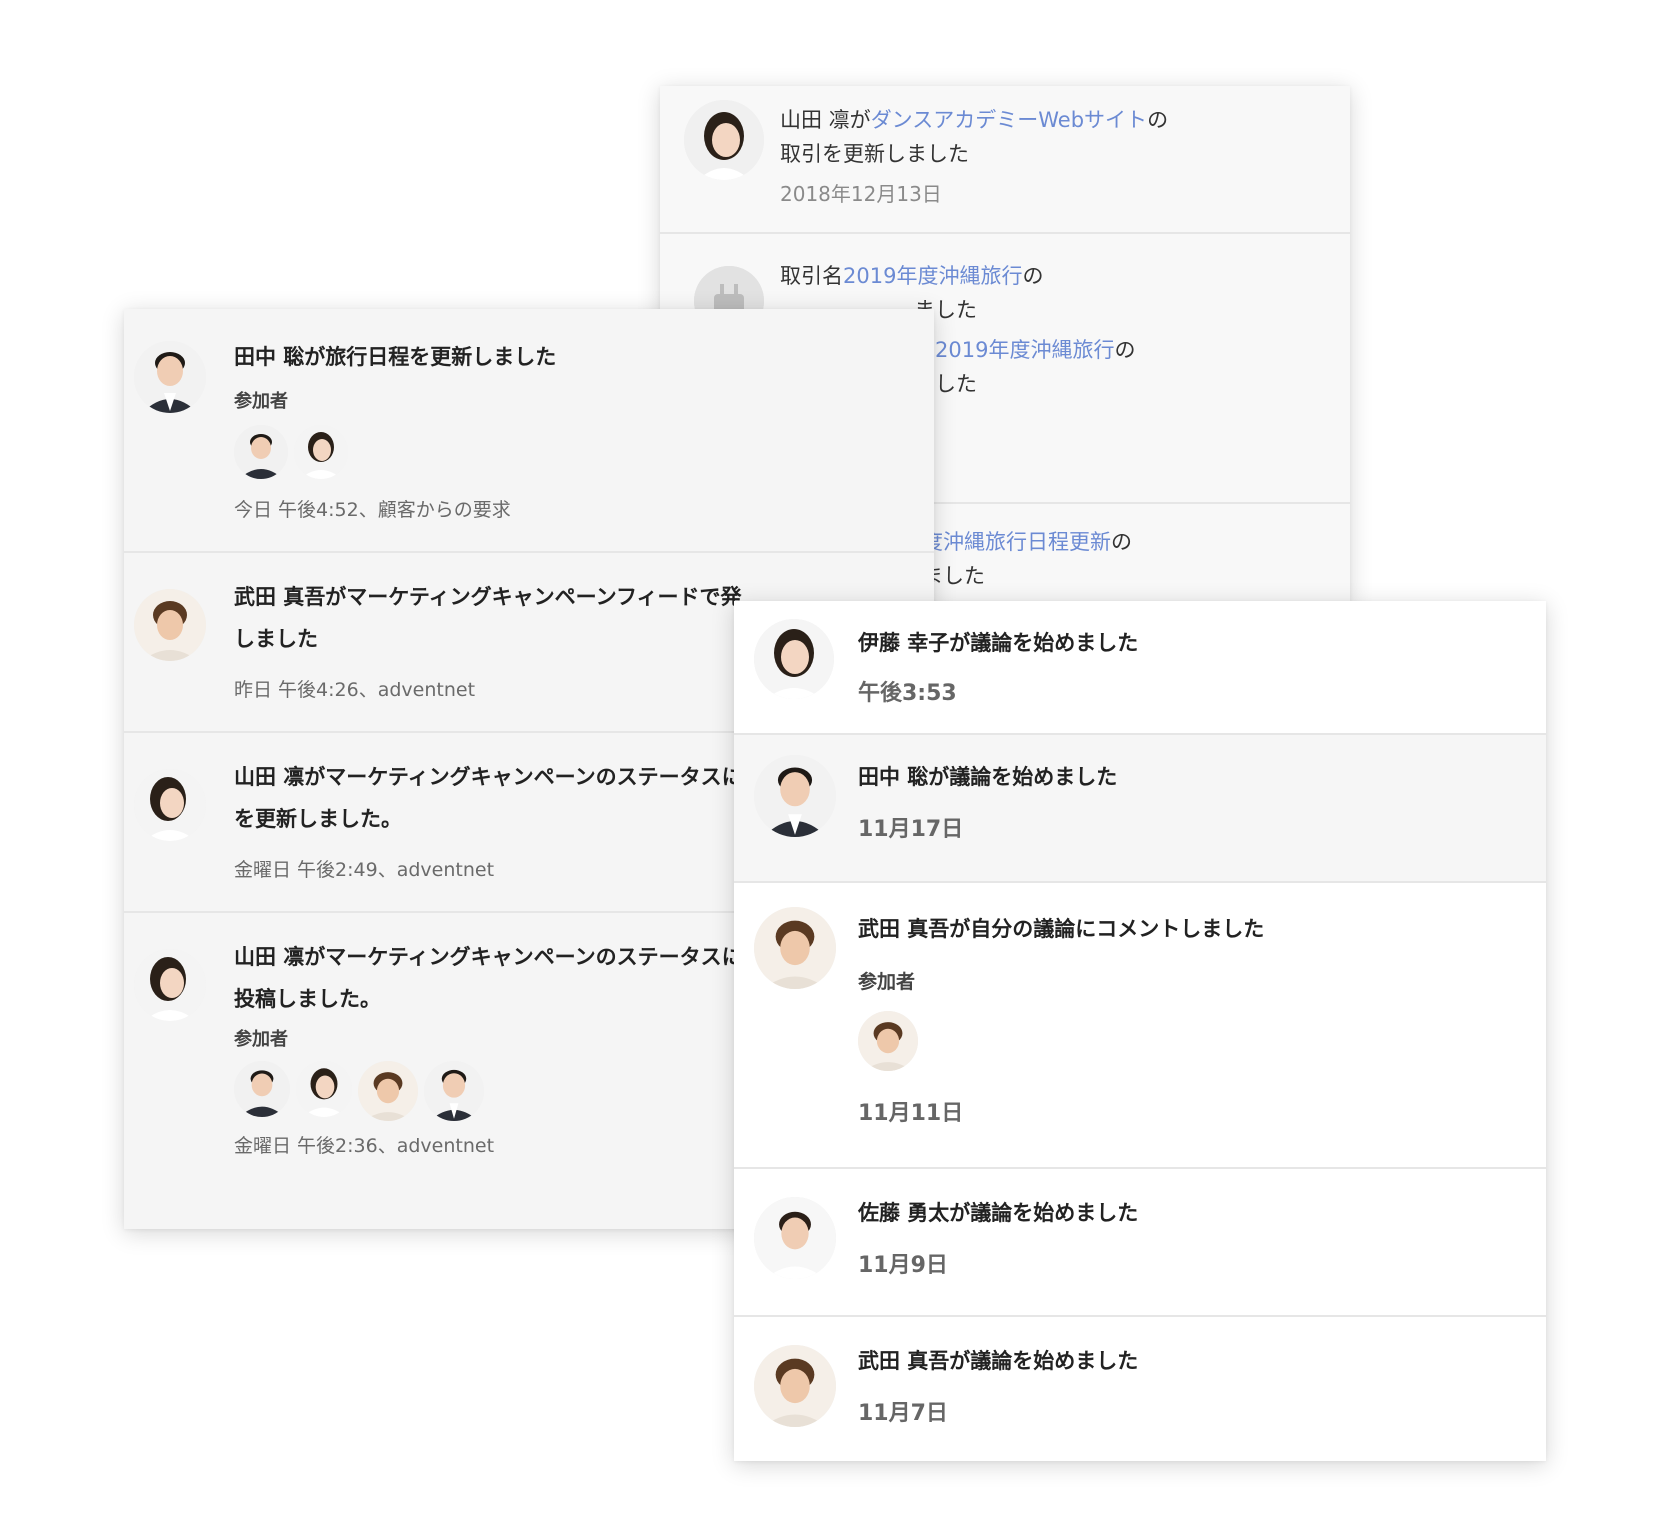 The width and height of the screenshot is (1658, 1534). I want to click on discussion-title: 武田 真吾が自分の議論にコメントしました, so click(1061, 929).